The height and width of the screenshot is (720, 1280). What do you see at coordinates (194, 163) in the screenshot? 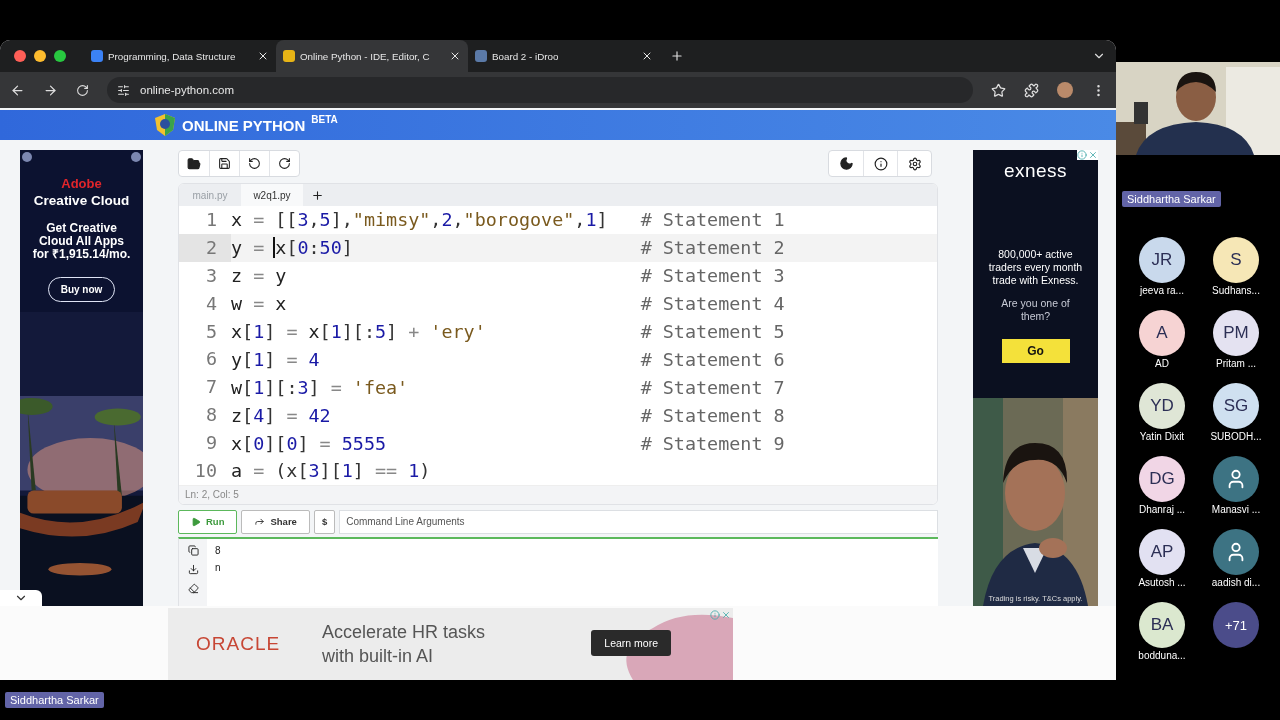
I see `folder-icon` at bounding box center [194, 163].